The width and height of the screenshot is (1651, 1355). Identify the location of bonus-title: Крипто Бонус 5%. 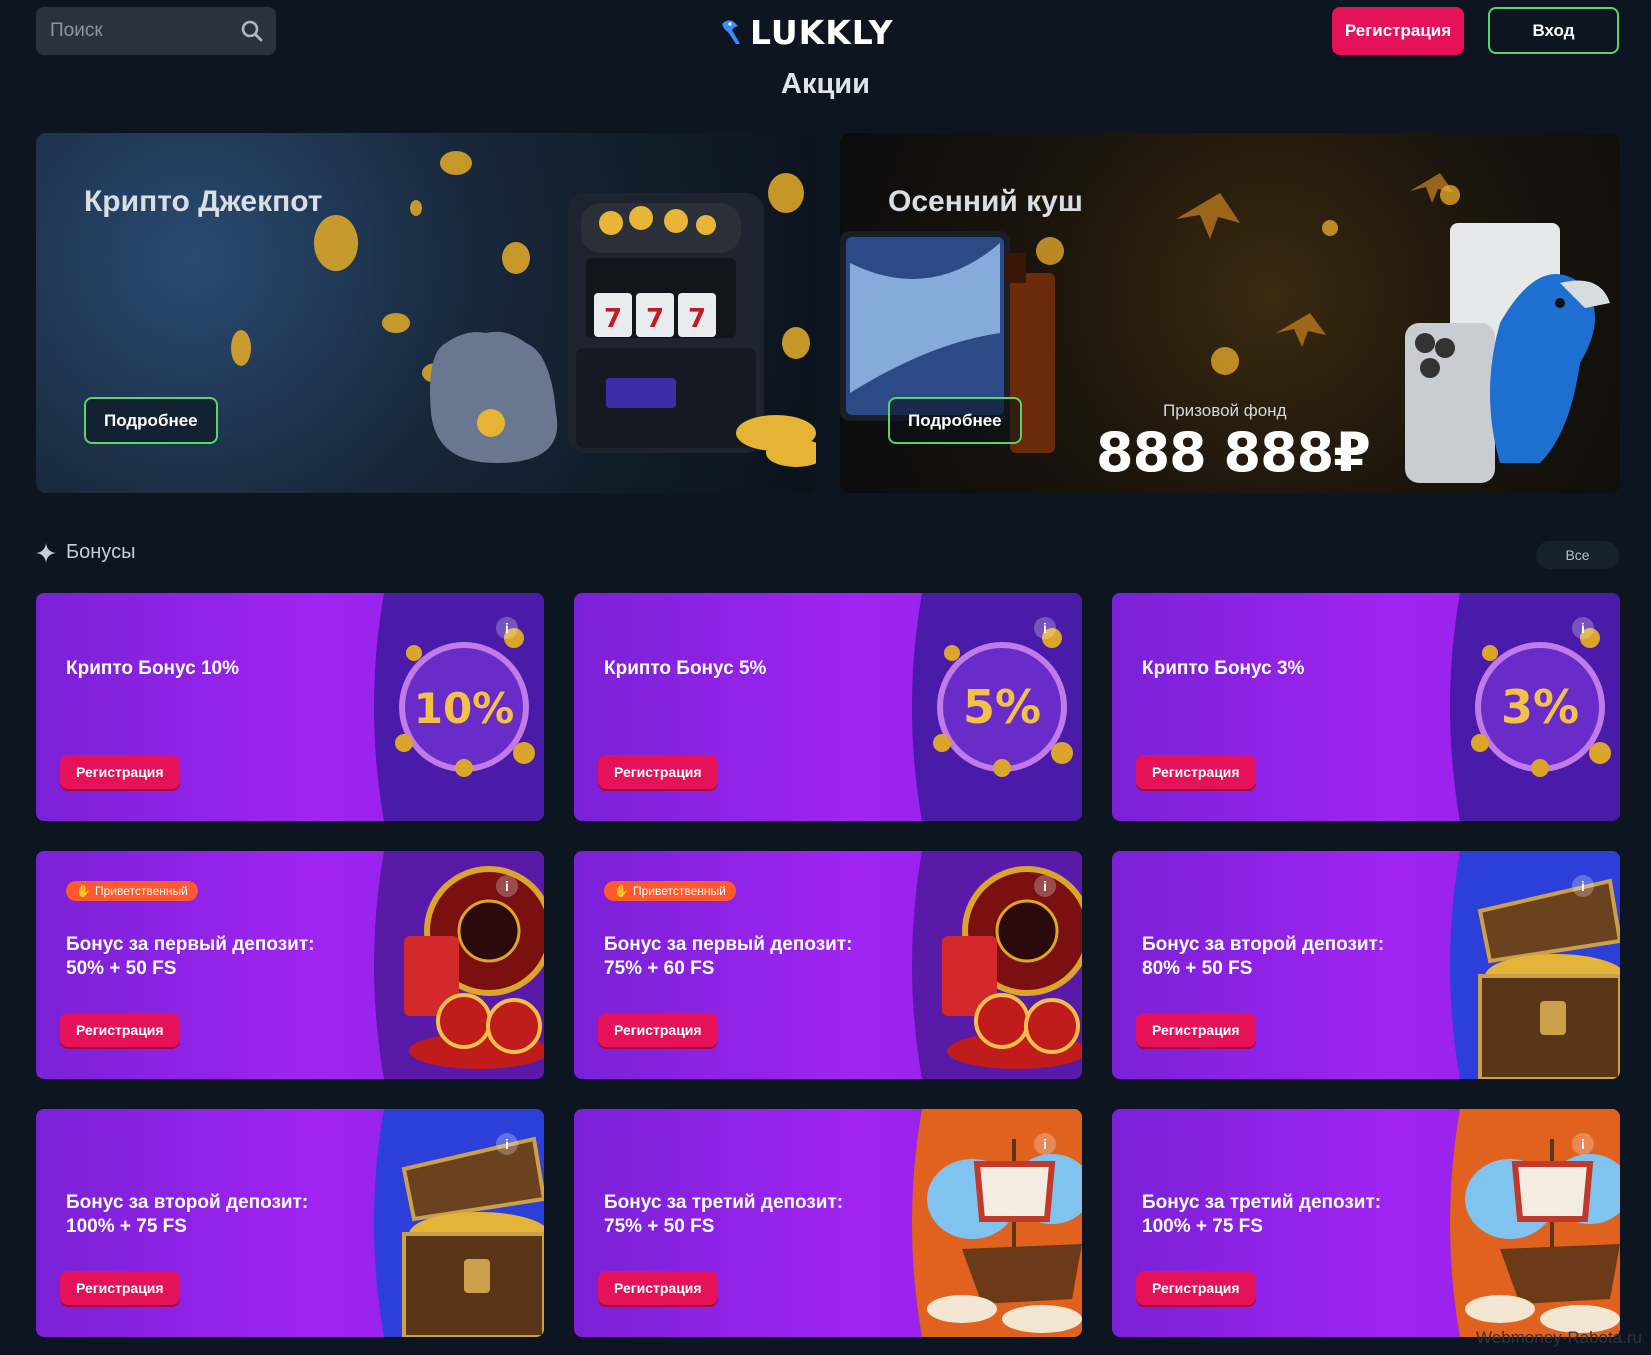
(685, 668).